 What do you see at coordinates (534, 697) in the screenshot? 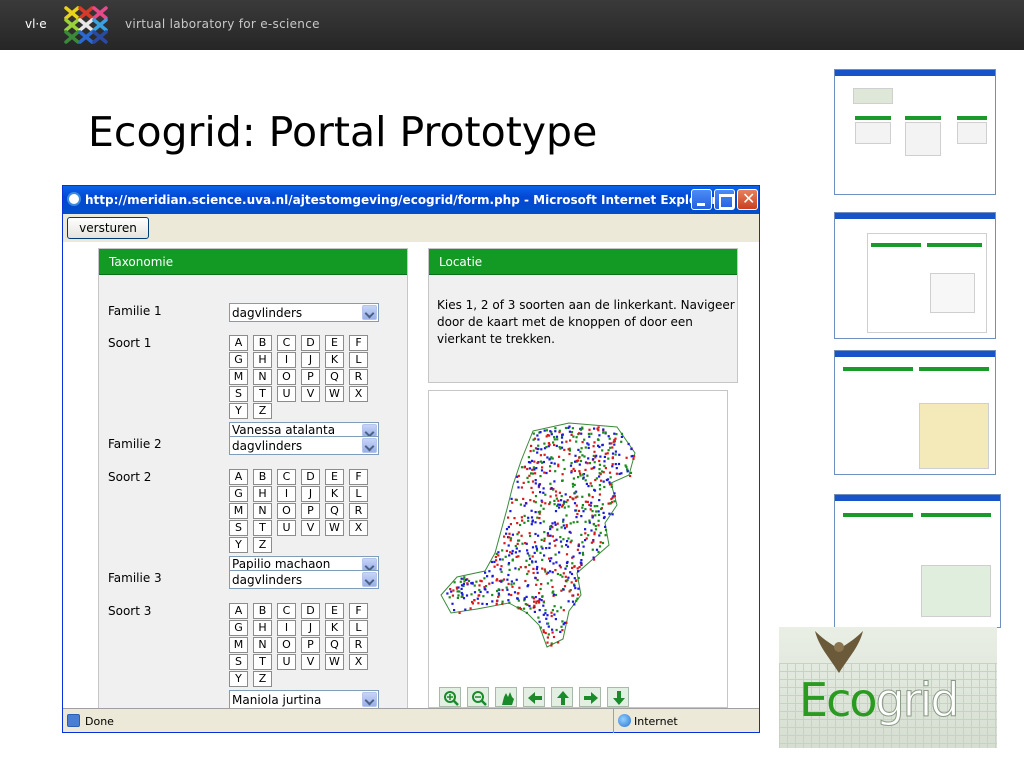
I see `arrow-left-button` at bounding box center [534, 697].